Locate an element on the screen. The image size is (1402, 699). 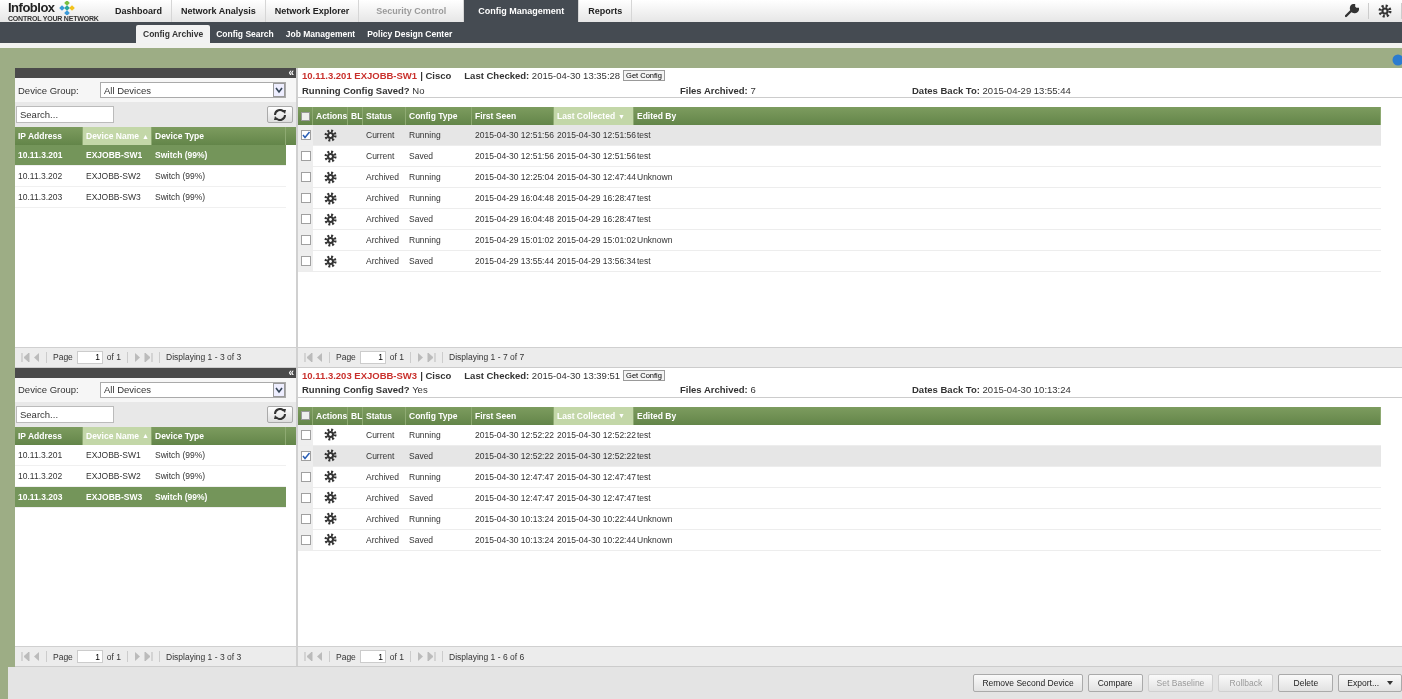
pager-status: Displaying 1 - 6 of 6 is located at coordinates (487, 656).